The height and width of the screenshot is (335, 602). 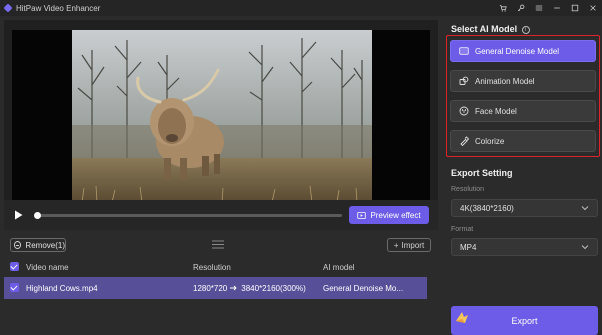 I want to click on maximize-icon, so click(x=575, y=8).